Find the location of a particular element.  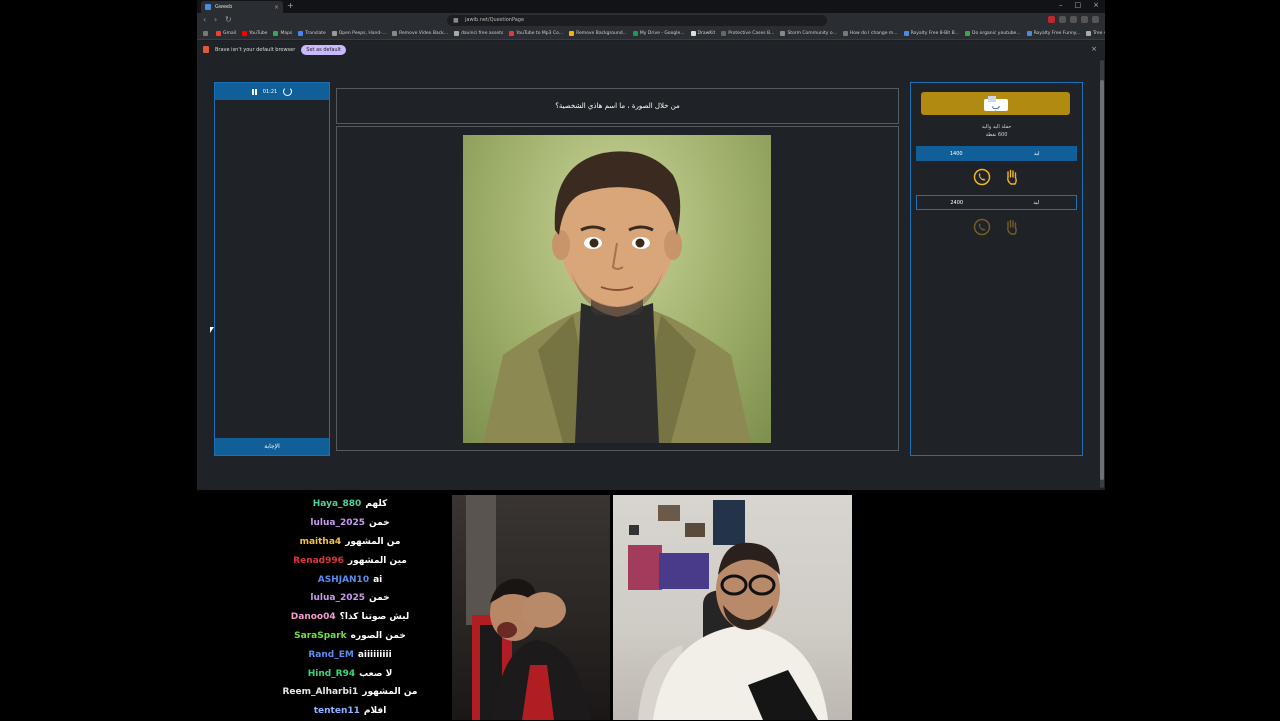

chat-message-text: افلام is located at coordinates (375, 711).